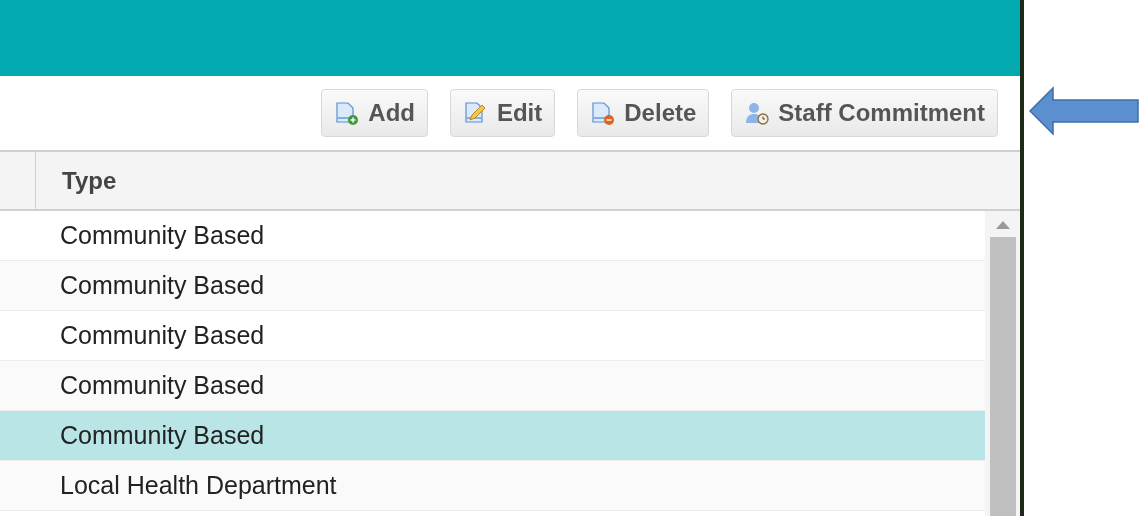 The image size is (1143, 516). Describe the element at coordinates (1002, 376) in the screenshot. I see `scroll-thumb` at that location.